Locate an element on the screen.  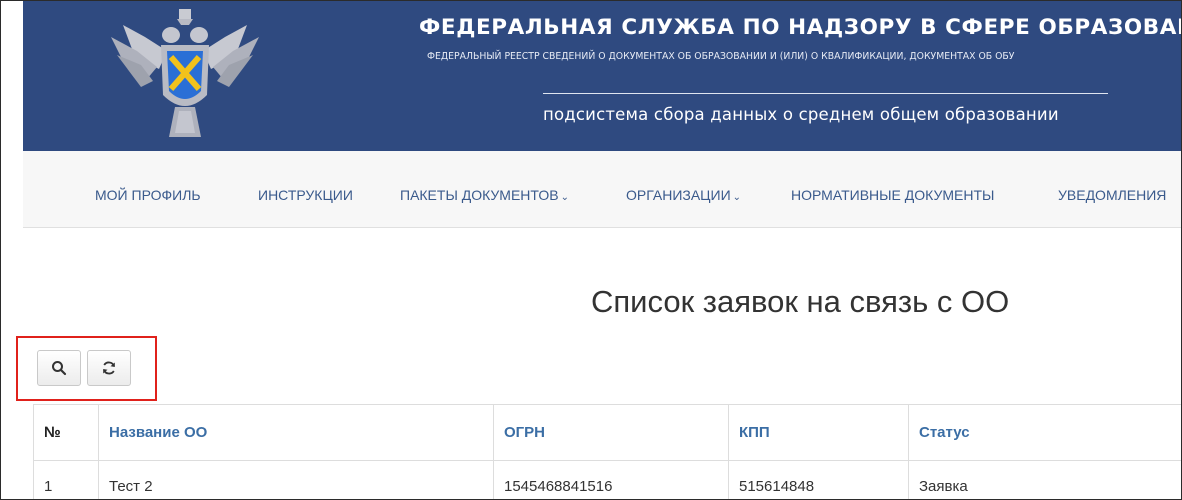
nav-item-instructions: ИНСТРУКЦИИ is located at coordinates (305, 195).